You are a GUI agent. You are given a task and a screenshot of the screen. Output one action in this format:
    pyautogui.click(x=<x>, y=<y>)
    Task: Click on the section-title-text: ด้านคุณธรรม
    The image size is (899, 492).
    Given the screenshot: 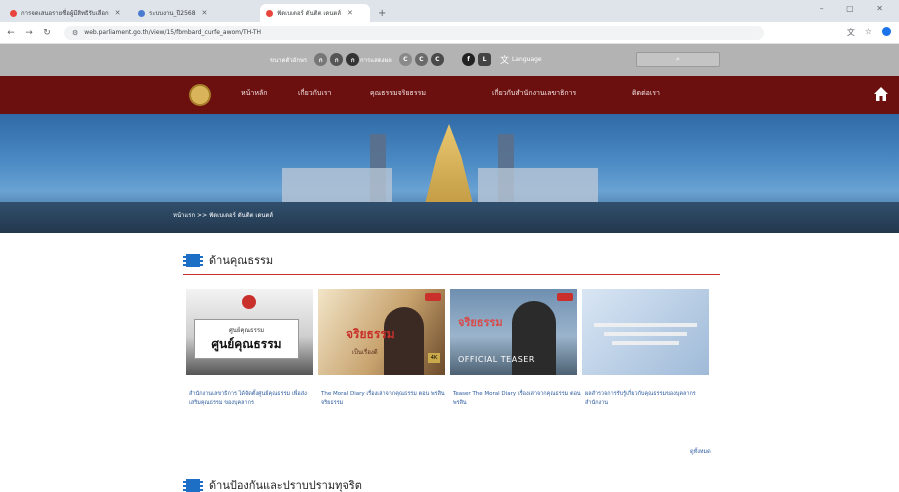 What is the action you would take?
    pyautogui.click(x=241, y=260)
    